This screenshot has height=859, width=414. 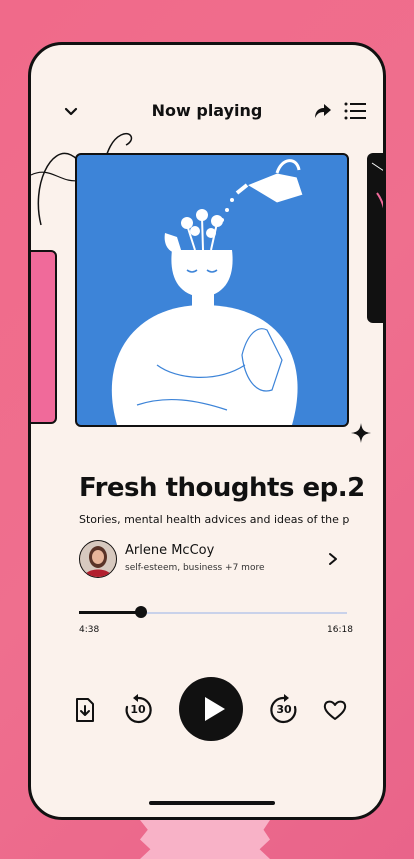 What do you see at coordinates (213, 612) in the screenshot?
I see `progress-slider` at bounding box center [213, 612].